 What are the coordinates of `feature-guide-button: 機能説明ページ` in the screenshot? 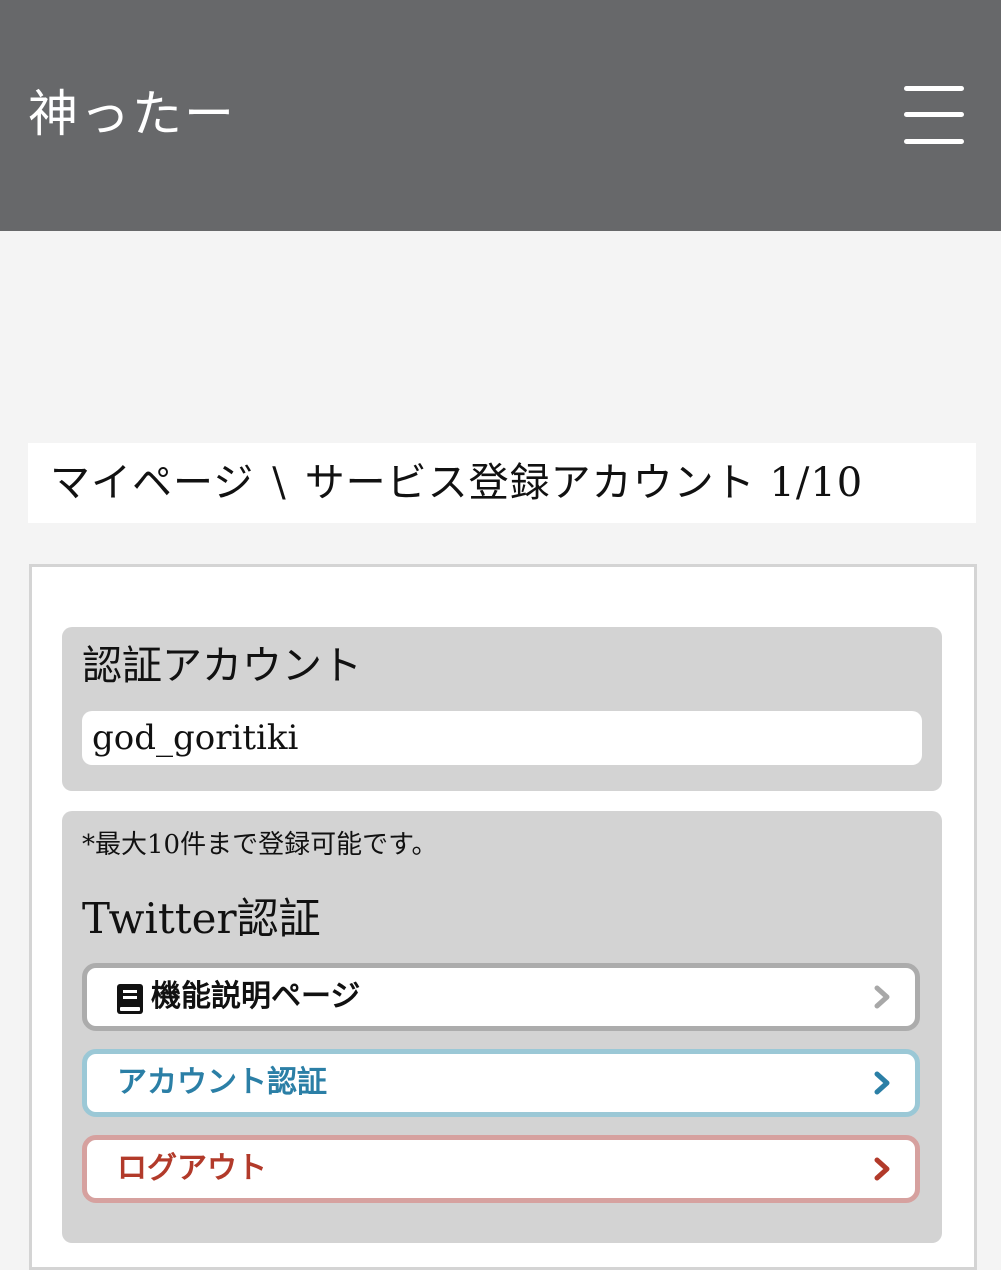 It's located at (501, 997).